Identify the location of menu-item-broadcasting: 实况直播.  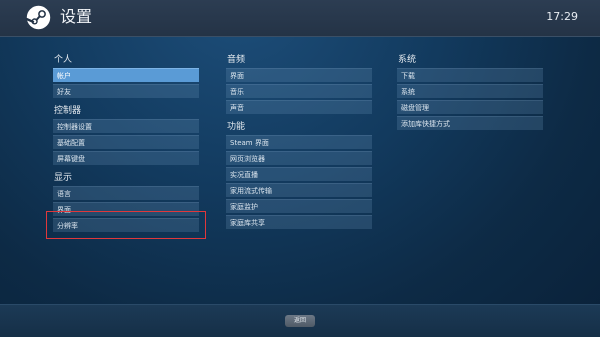
(299, 174).